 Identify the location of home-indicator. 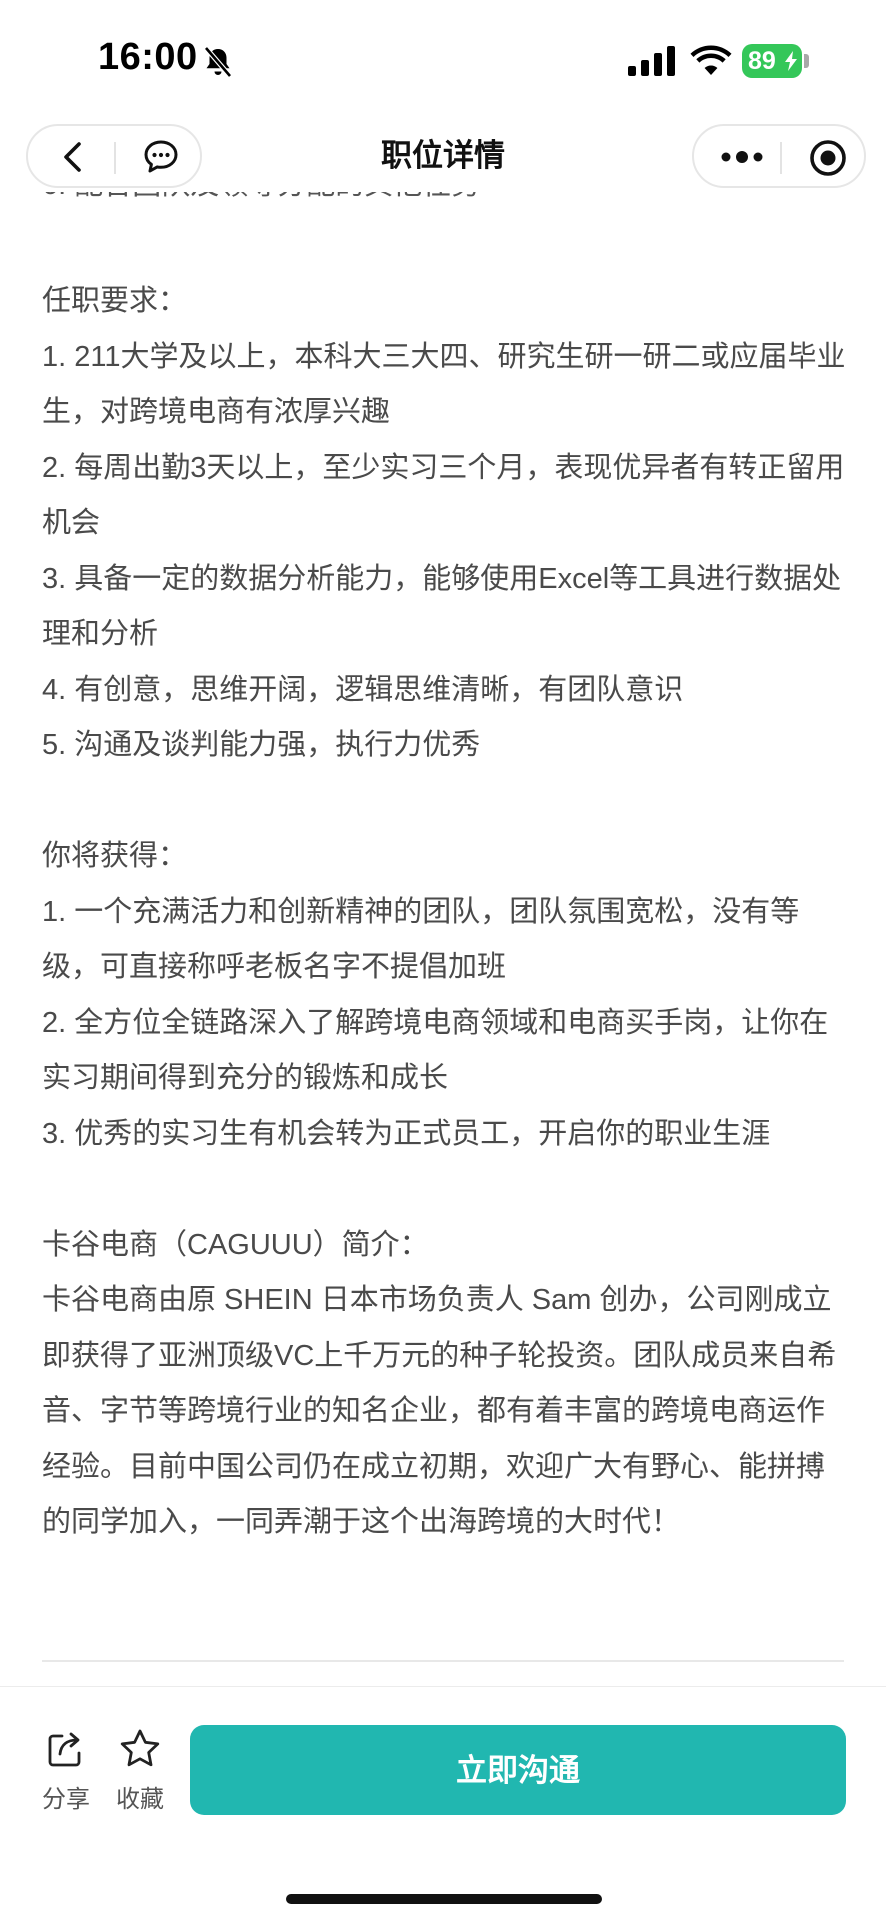
(444, 1899).